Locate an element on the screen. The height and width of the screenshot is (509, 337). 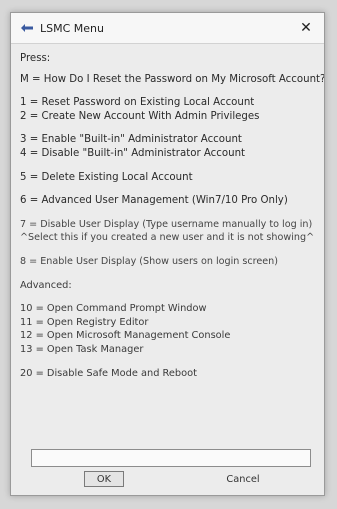
window-title: LSMC Menu is located at coordinates (72, 28).